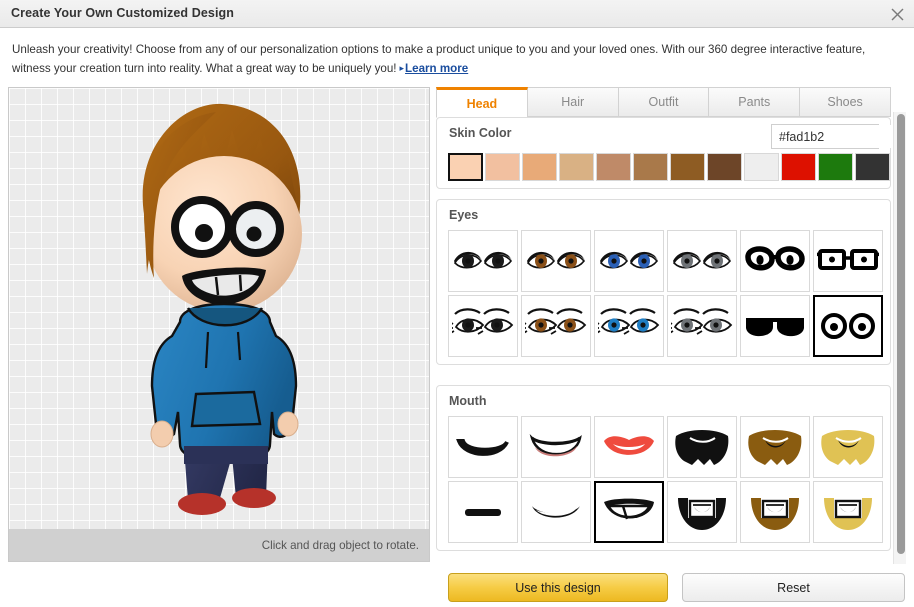  What do you see at coordinates (897, 14) in the screenshot?
I see `close-icon` at bounding box center [897, 14].